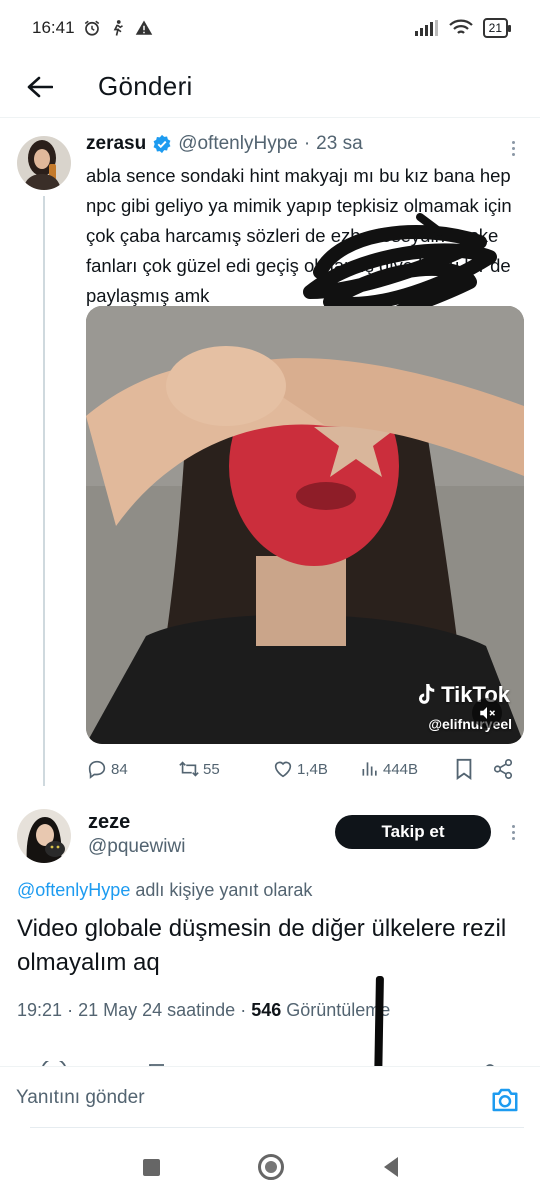 This screenshot has width=540, height=1200. Describe the element at coordinates (266, 1010) in the screenshot. I see `reply-views-count: 546` at that location.